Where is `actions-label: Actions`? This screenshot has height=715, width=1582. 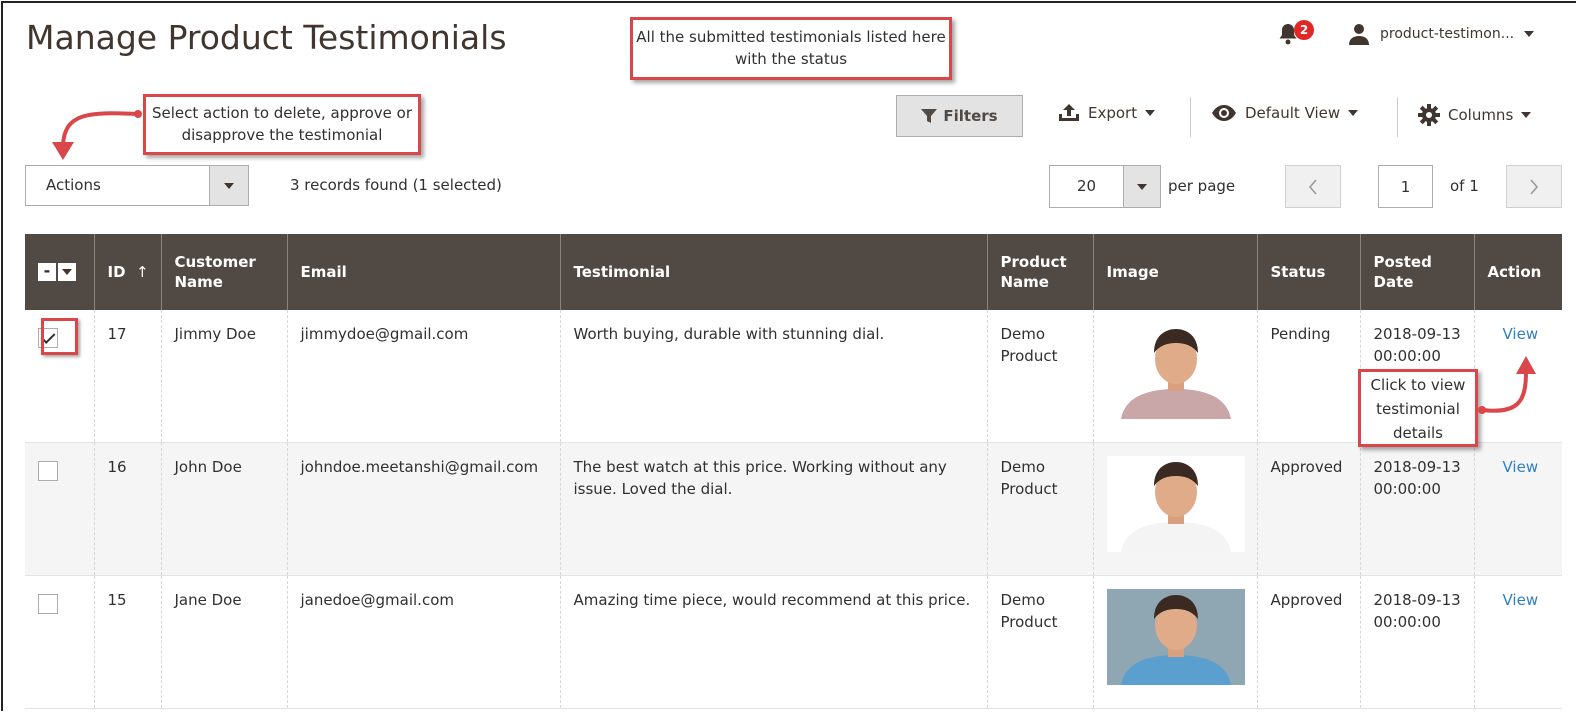 actions-label: Actions is located at coordinates (73, 185).